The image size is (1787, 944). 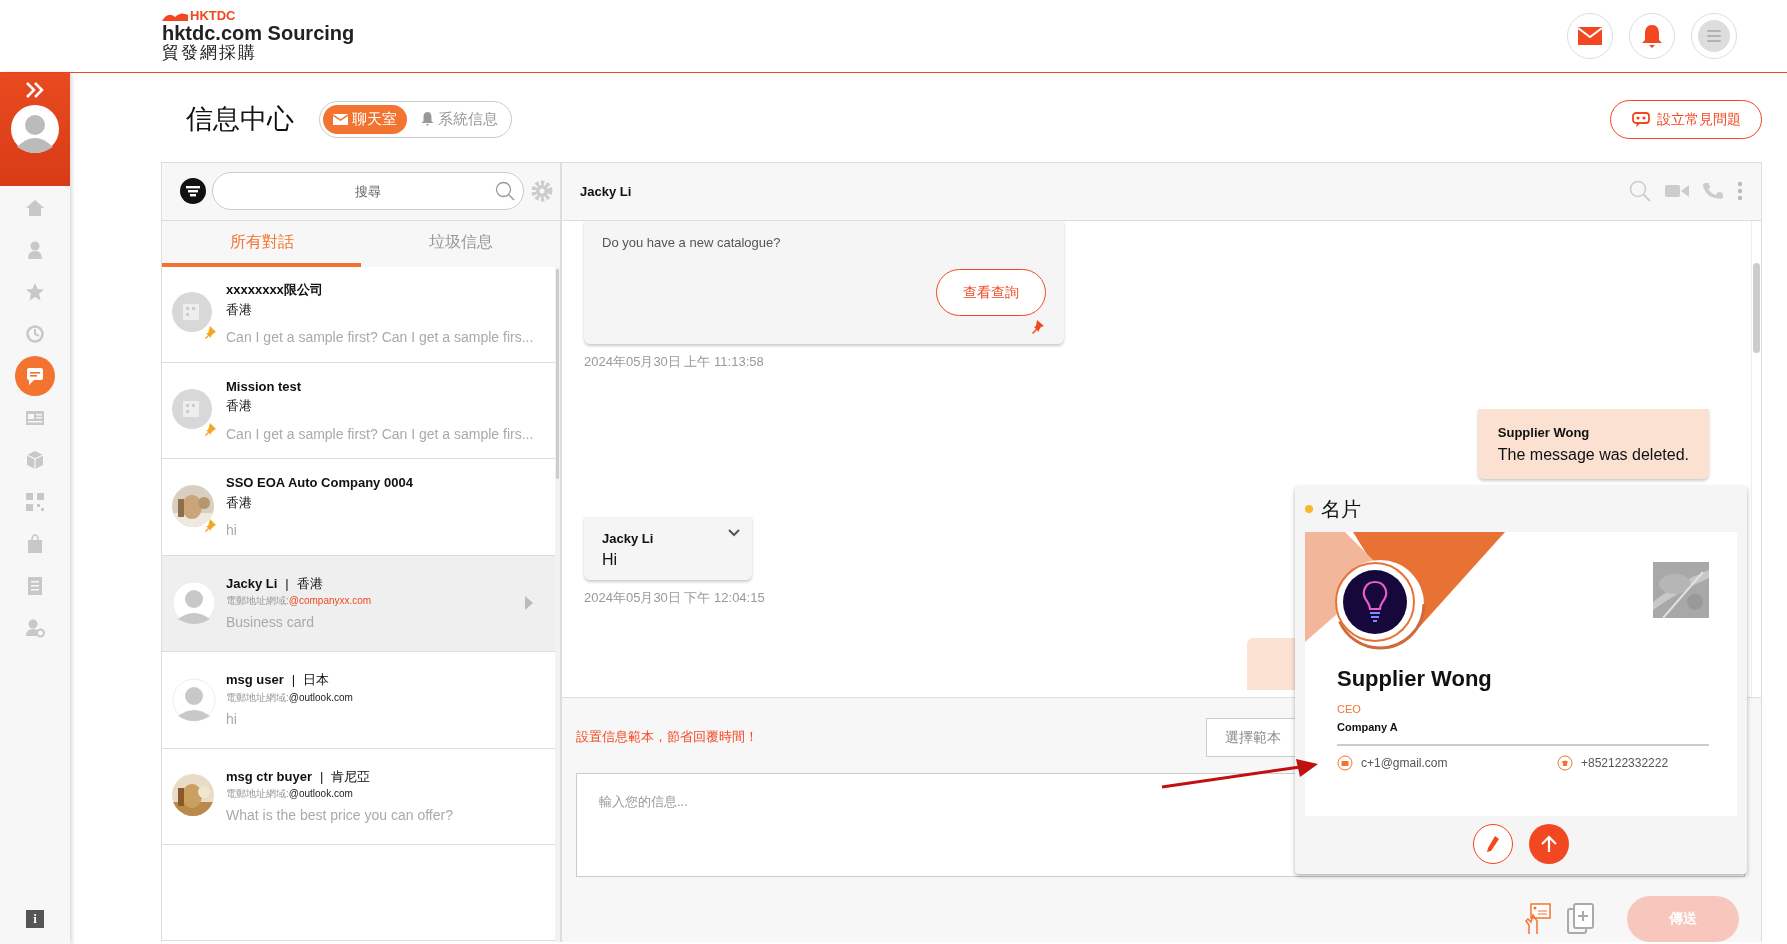 What do you see at coordinates (1544, 433) in the screenshot?
I see `sender-name: Supplier Wong` at bounding box center [1544, 433].